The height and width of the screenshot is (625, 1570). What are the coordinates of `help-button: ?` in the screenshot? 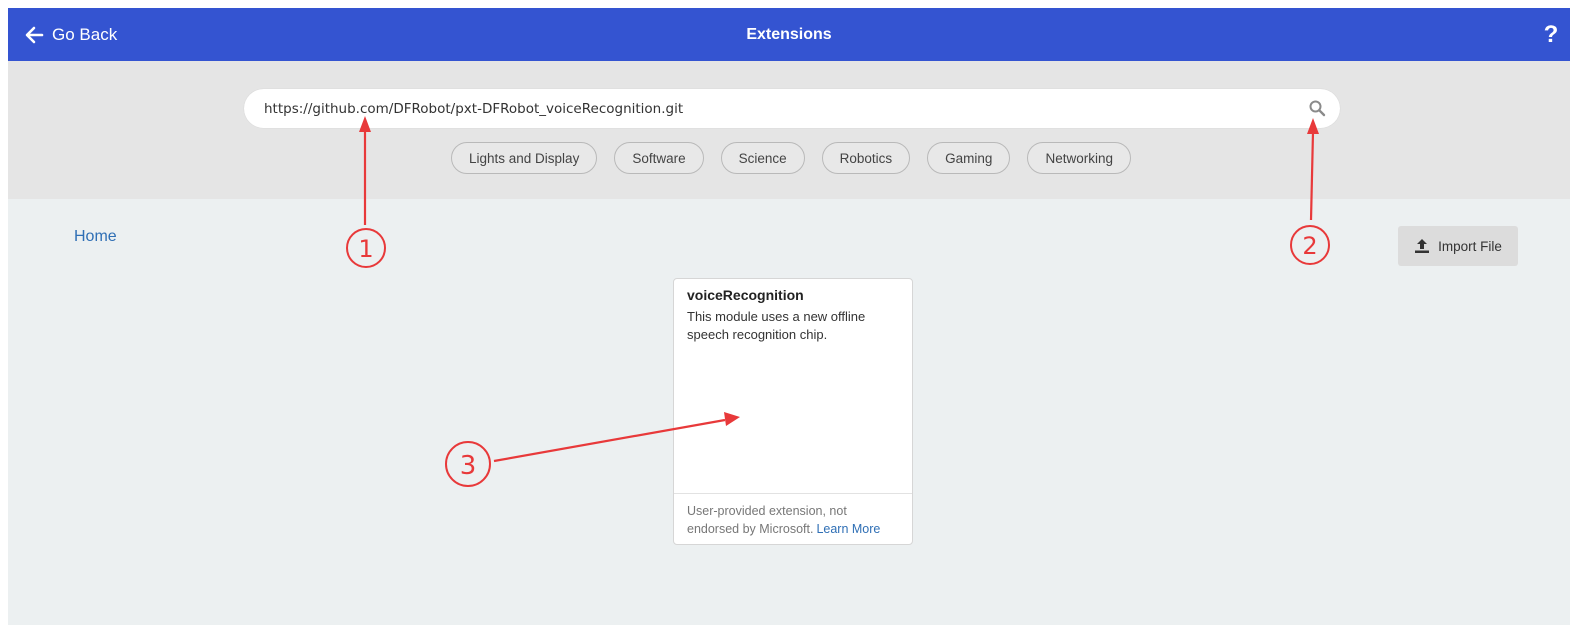 It's located at (1551, 34).